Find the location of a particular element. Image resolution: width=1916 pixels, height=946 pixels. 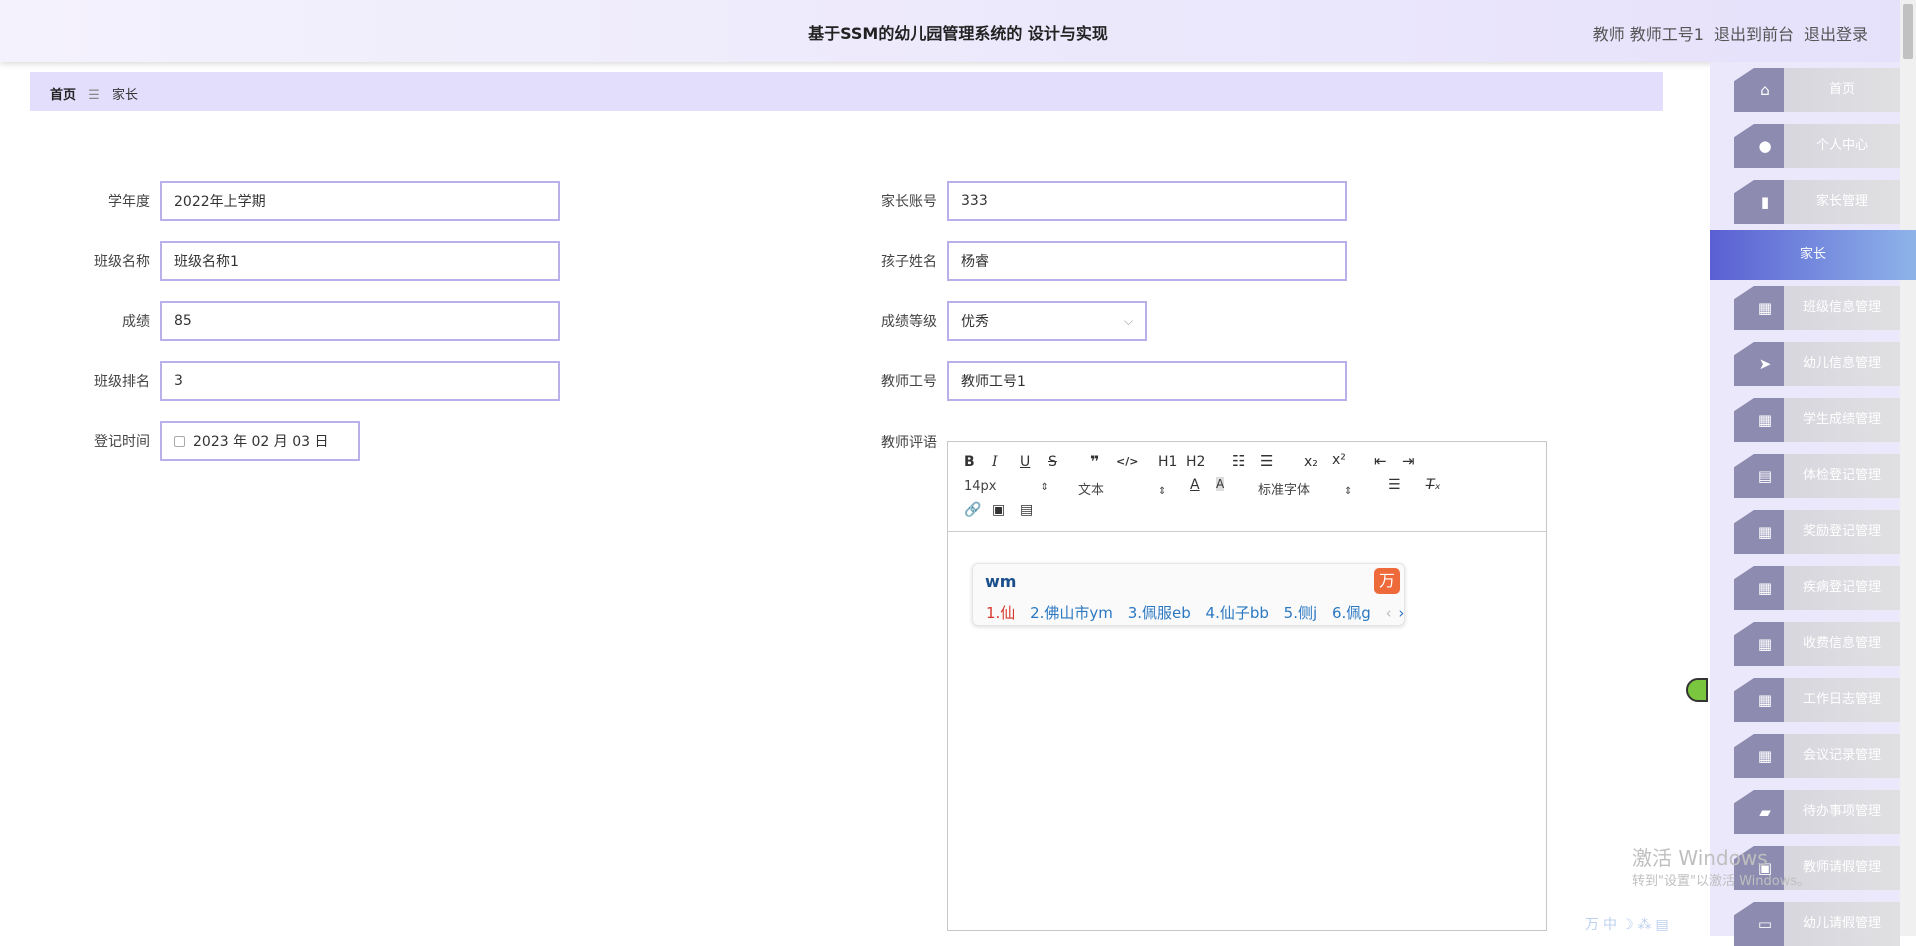

font-size-select: 14px ⇕ is located at coordinates (1006, 486).